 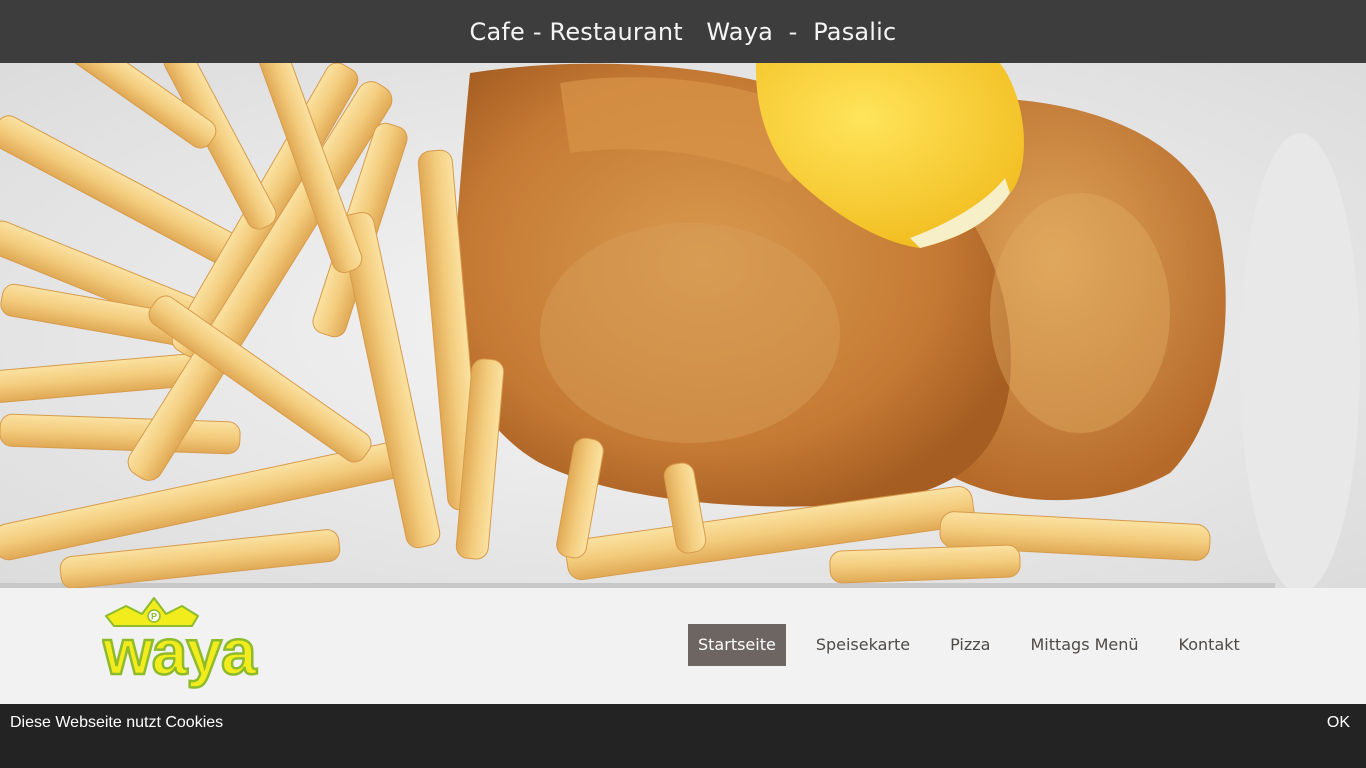 I want to click on nav-item-mittags-menu: Mittags Menü, so click(x=1084, y=645).